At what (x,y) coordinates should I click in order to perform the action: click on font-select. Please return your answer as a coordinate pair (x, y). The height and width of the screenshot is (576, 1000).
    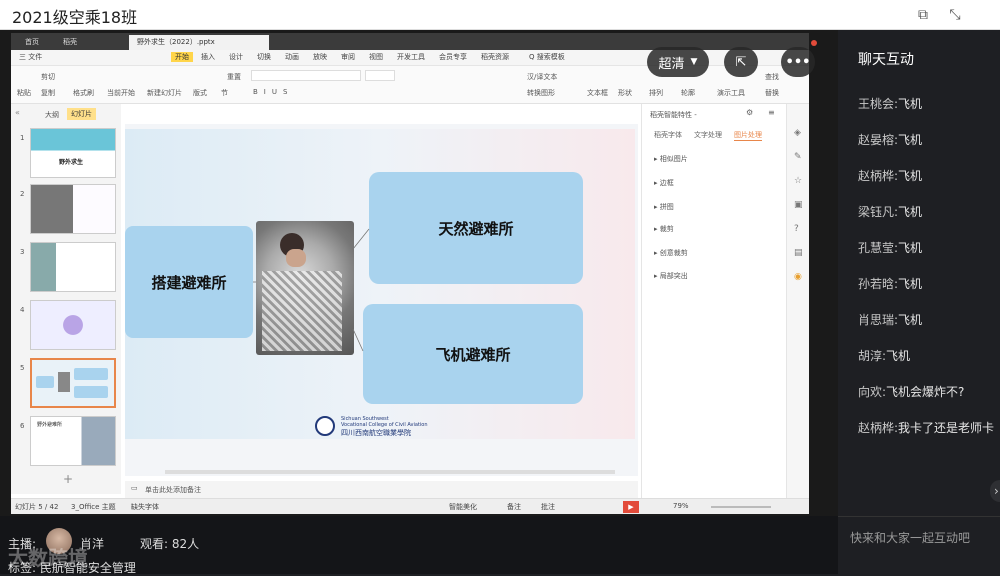
    Looking at the image, I should click on (306, 75).